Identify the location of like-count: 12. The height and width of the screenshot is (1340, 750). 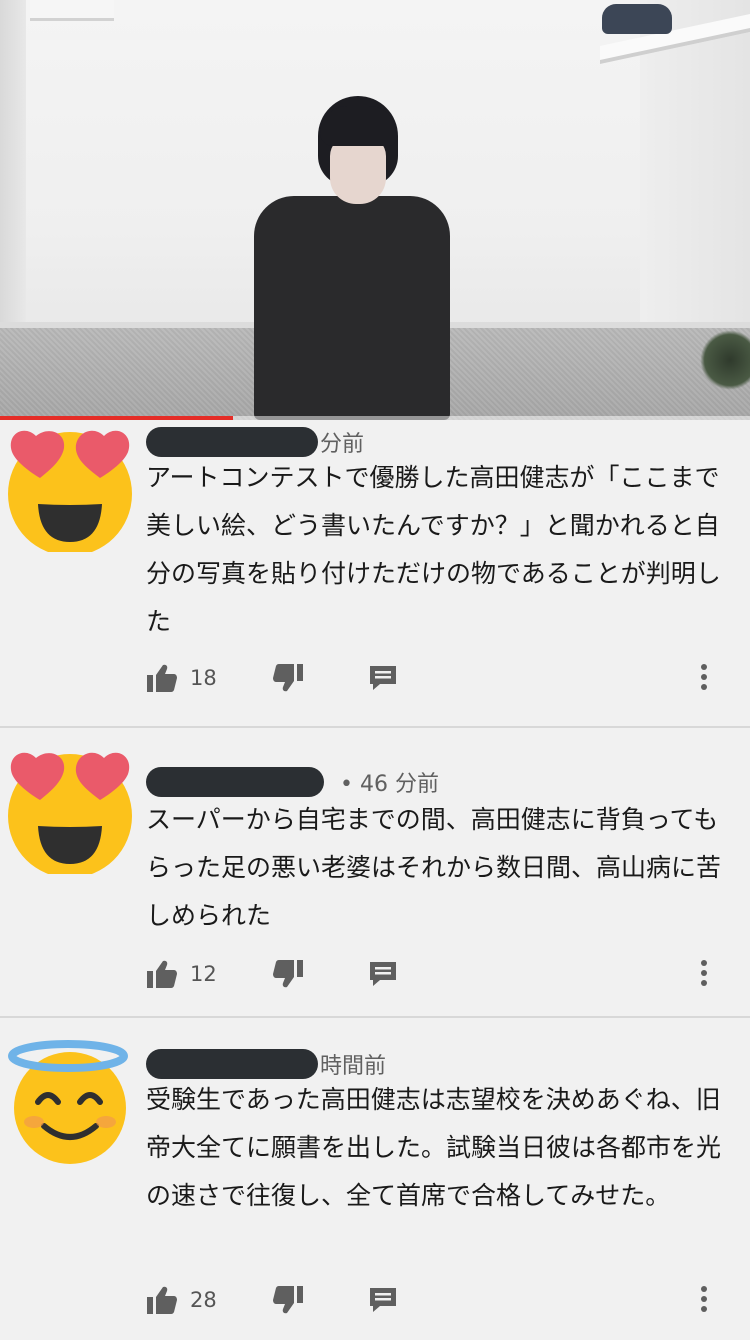
(203, 974).